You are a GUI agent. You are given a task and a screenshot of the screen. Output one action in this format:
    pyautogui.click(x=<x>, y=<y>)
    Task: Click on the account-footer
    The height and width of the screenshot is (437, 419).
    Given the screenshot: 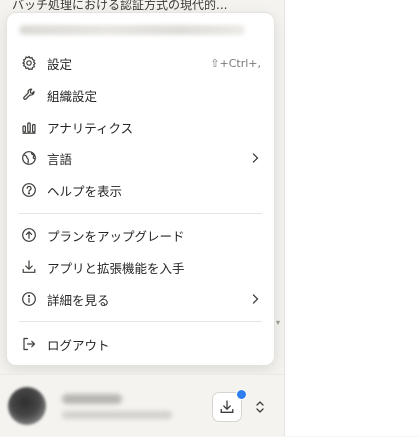 What is the action you would take?
    pyautogui.click(x=142, y=405)
    